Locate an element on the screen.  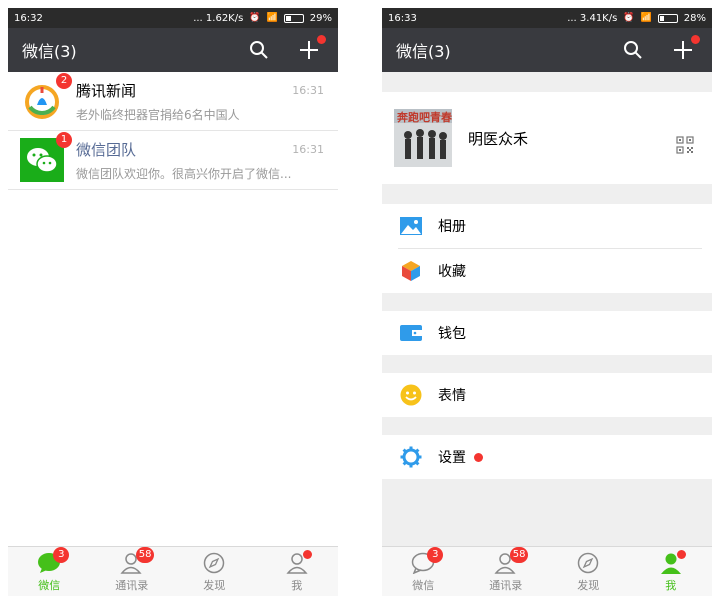
unread-badge: 1 is located at coordinates (64, 140).